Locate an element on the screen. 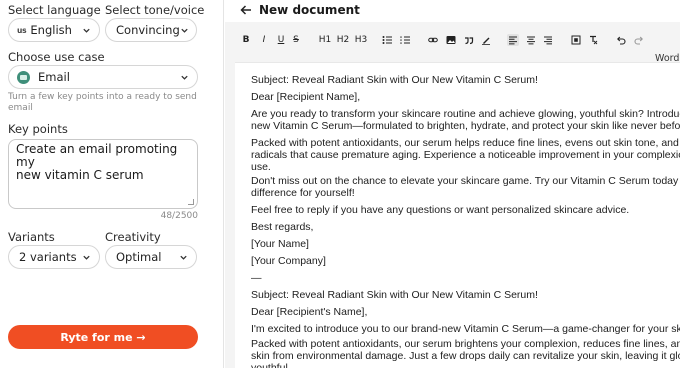 Image resolution: width=680 pixels, height=368 pixels. creativity-label: Creativity is located at coordinates (133, 237).